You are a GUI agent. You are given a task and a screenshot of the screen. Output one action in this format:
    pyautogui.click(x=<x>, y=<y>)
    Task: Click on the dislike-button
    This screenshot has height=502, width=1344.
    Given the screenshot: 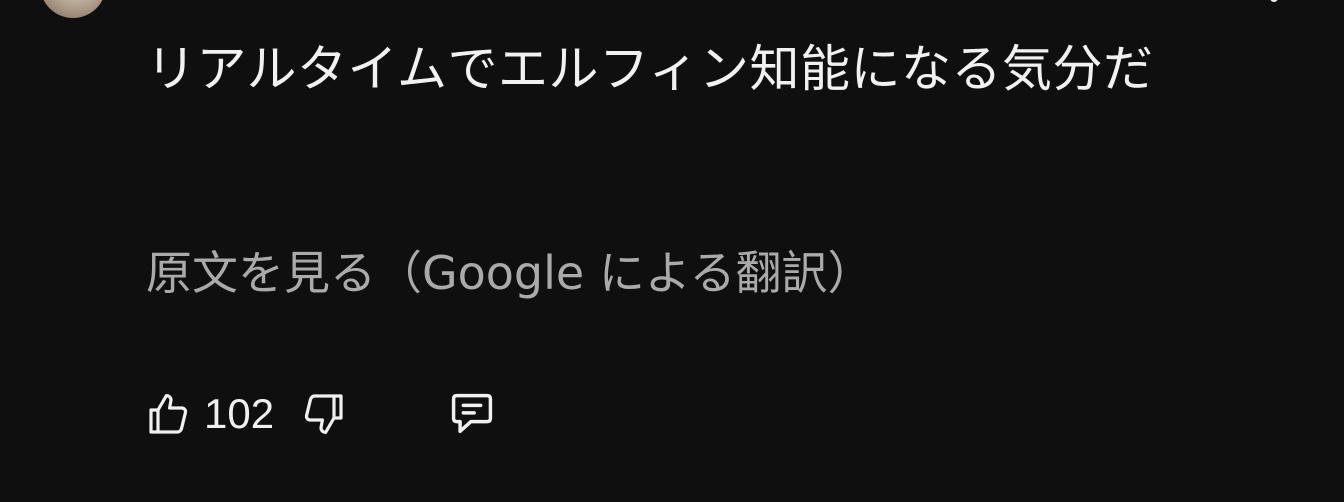 What is the action you would take?
    pyautogui.click(x=324, y=414)
    